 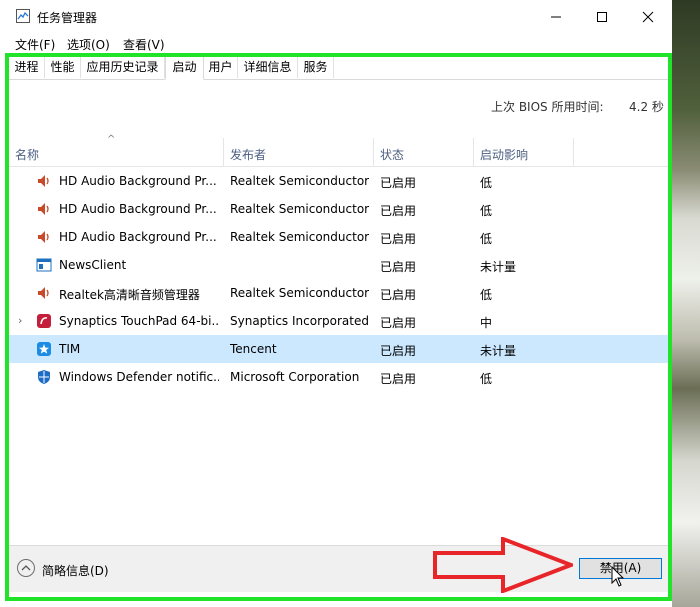 What do you see at coordinates (23, 16) in the screenshot?
I see `task-manager-icon` at bounding box center [23, 16].